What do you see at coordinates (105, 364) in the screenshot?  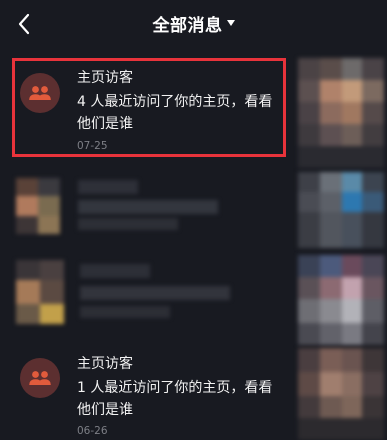 I see `message-title: 主页访客` at bounding box center [105, 364].